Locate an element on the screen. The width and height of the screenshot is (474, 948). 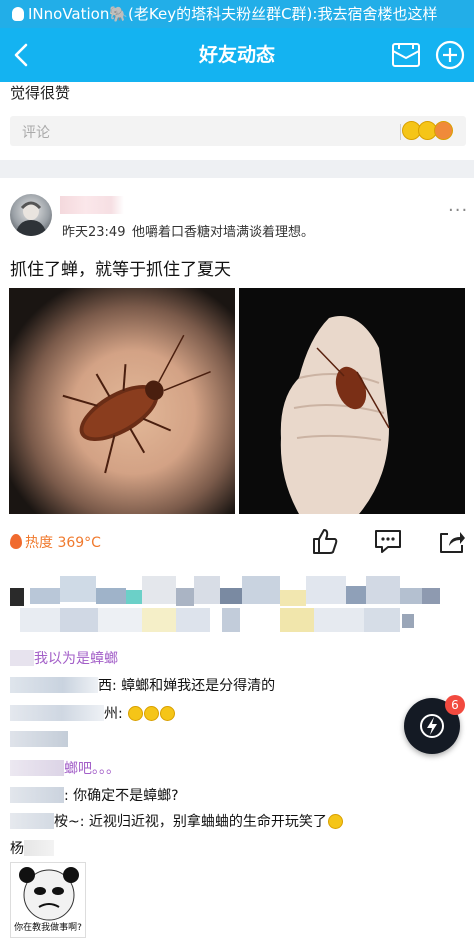
emoji-angry-icon is located at coordinates (443, 130).